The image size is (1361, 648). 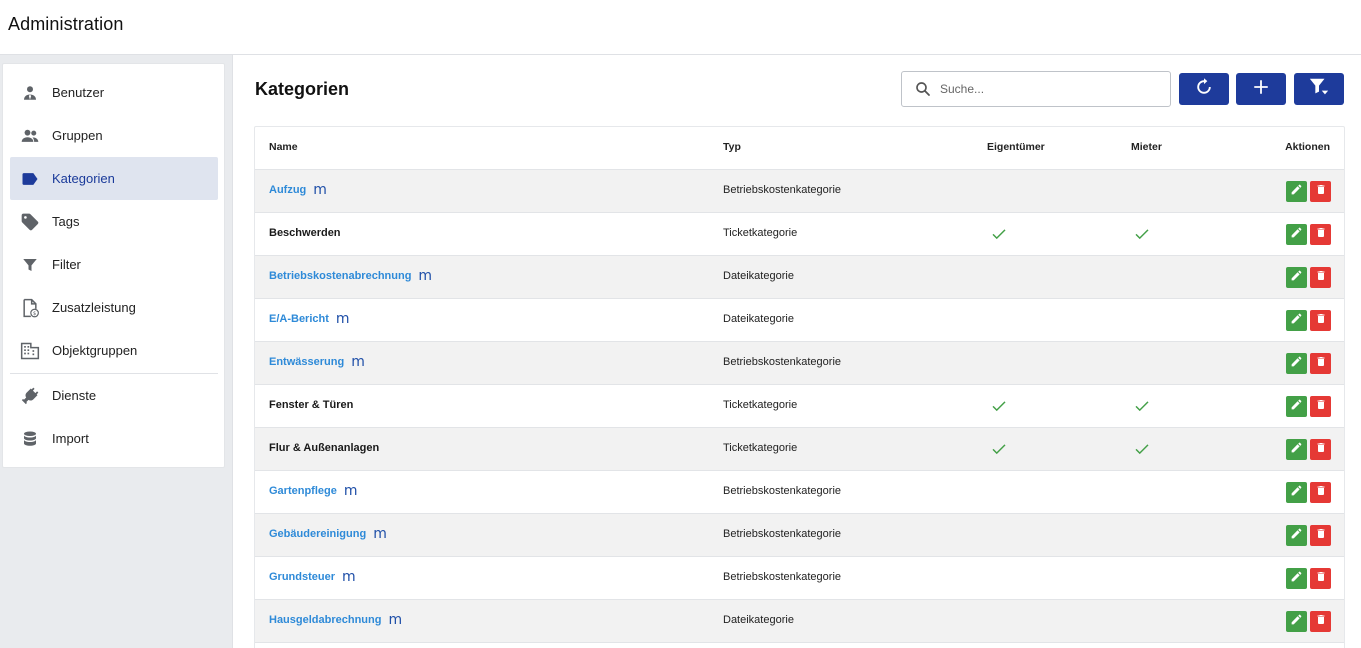 I want to click on plus-icon, so click(x=1261, y=89).